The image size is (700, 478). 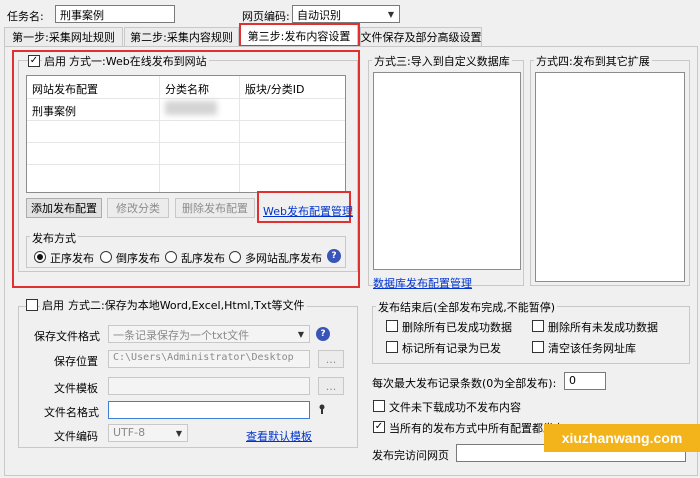 I want to click on database-publish-config-manage-link: 数据库发布配置管理, so click(x=422, y=283).